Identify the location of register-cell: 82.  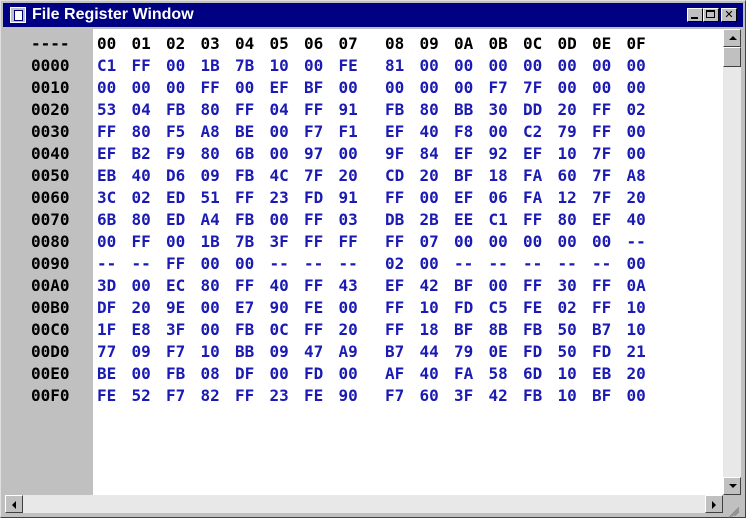
(213, 396).